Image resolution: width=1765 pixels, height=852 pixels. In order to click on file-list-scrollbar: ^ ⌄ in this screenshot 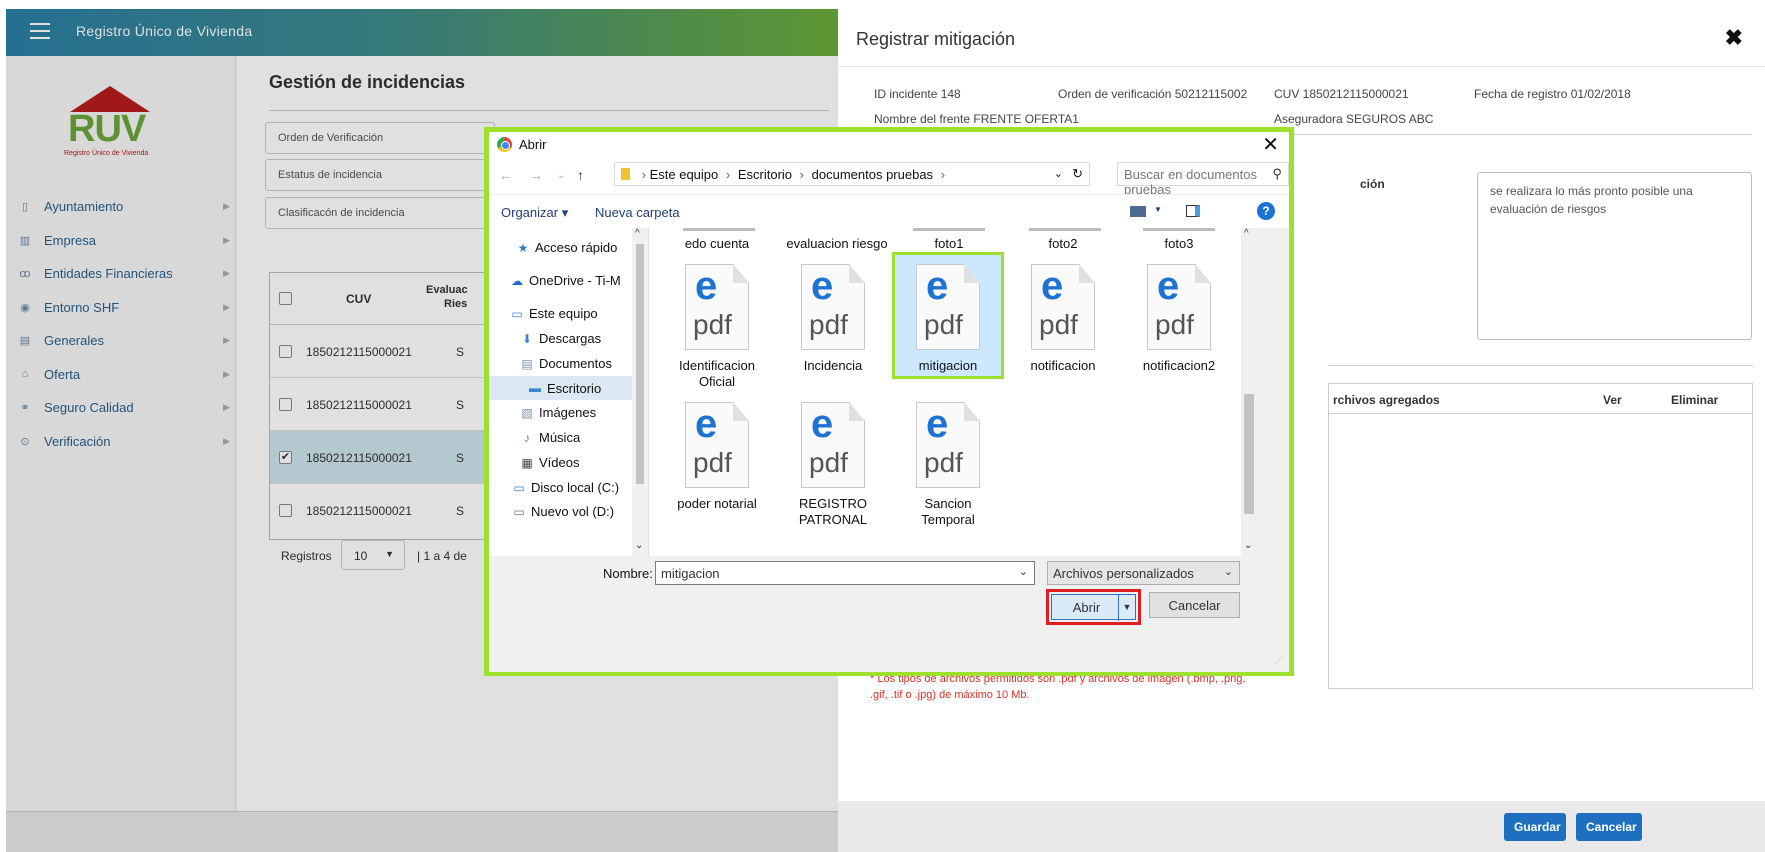, I will do `click(1249, 392)`.